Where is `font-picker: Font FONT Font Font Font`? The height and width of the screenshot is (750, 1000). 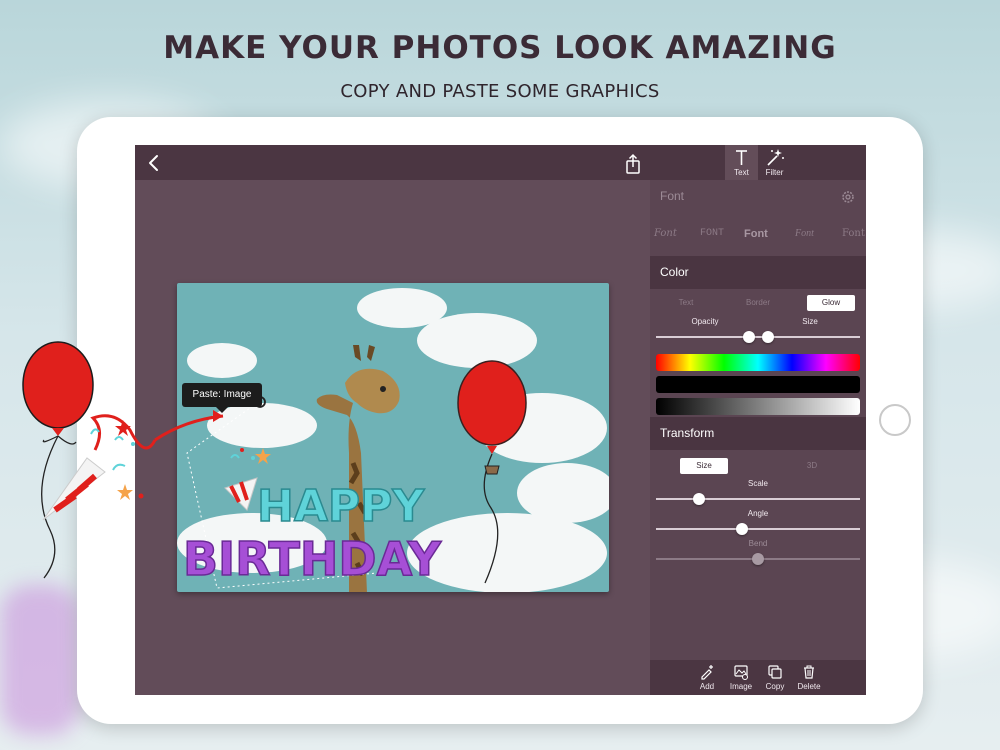 font-picker: Font FONT Font Font Font is located at coordinates (758, 234).